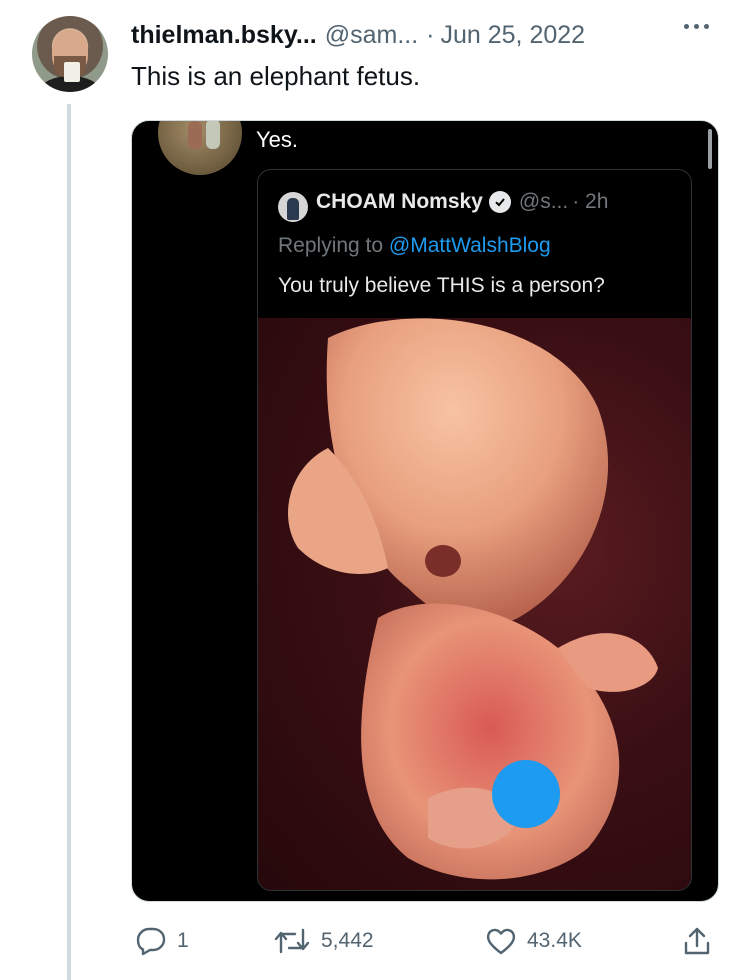 The width and height of the screenshot is (750, 980). I want to click on retweet-icon, so click(292, 941).